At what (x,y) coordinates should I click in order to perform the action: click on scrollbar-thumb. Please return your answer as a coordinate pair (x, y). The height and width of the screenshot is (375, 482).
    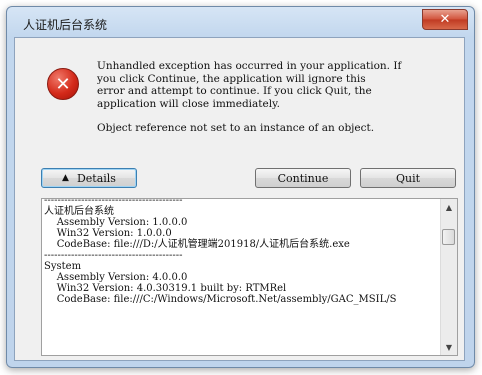
    Looking at the image, I should click on (448, 237).